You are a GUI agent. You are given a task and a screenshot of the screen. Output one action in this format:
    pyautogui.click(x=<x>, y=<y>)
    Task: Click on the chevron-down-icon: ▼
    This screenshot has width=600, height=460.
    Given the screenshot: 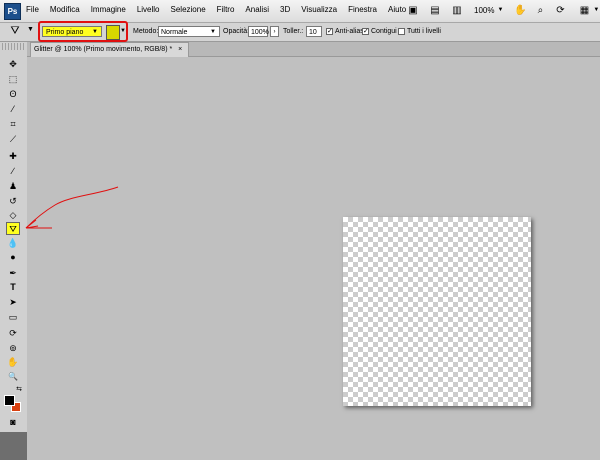 What is the action you would take?
    pyautogui.click(x=213, y=32)
    